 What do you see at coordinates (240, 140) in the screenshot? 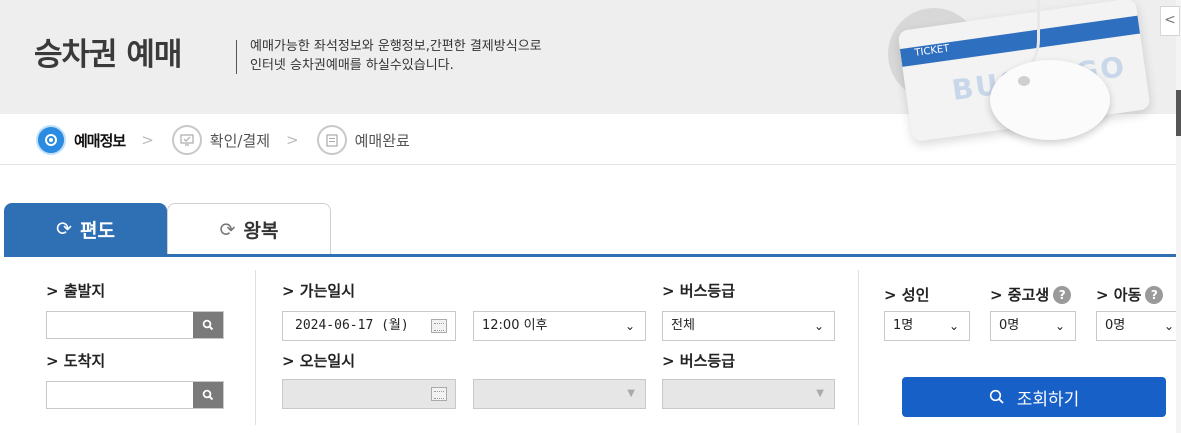
I see `step-label: 확인/결제` at bounding box center [240, 140].